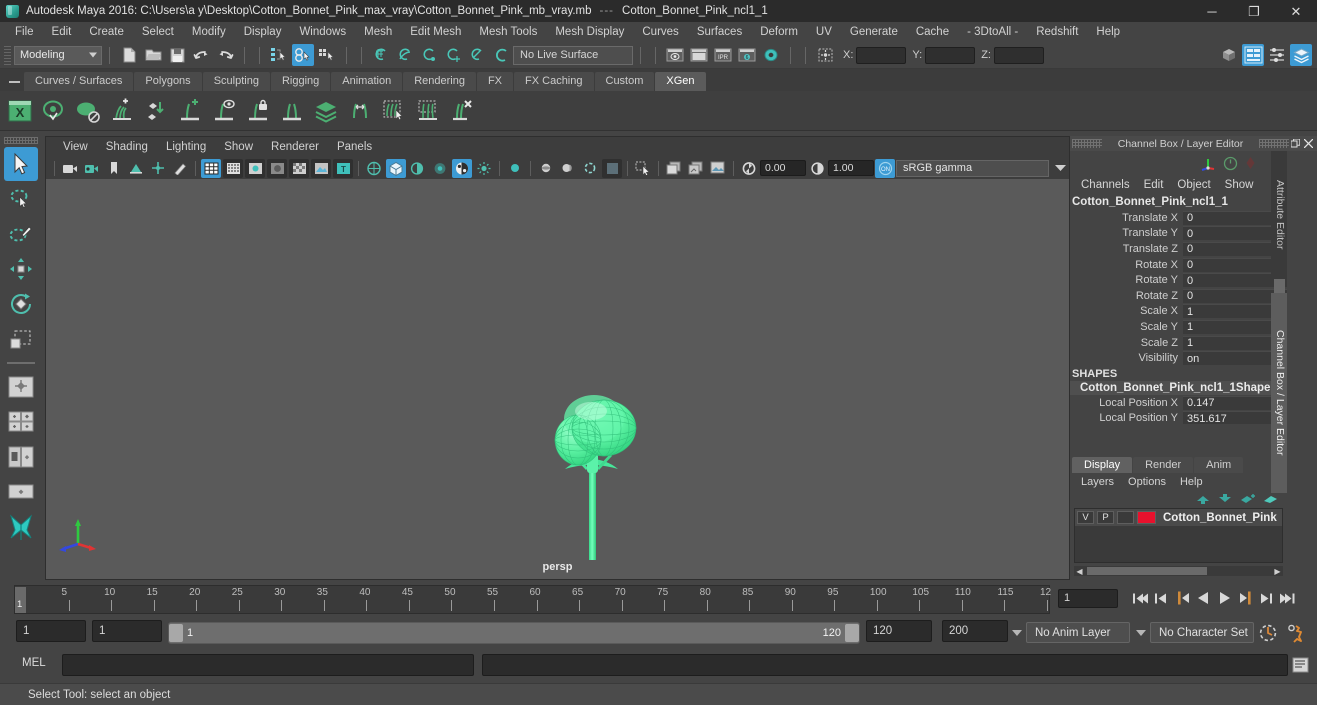 The height and width of the screenshot is (705, 1317). I want to click on maximize-button: ❐, so click(1254, 11).